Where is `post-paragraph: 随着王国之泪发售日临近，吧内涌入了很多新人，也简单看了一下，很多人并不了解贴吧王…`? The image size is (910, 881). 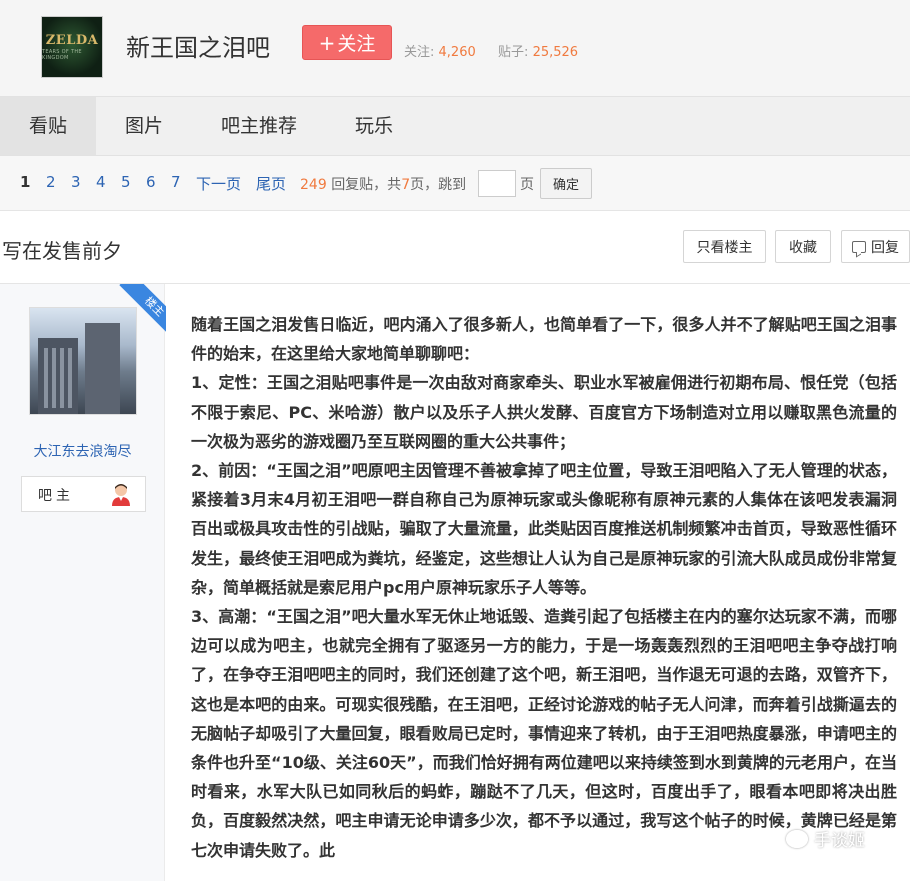
post-paragraph: 随着王国之泪发售日临近，吧内涌入了很多新人，也简单看了一下，很多人并不了解贴吧王… is located at coordinates (544, 339).